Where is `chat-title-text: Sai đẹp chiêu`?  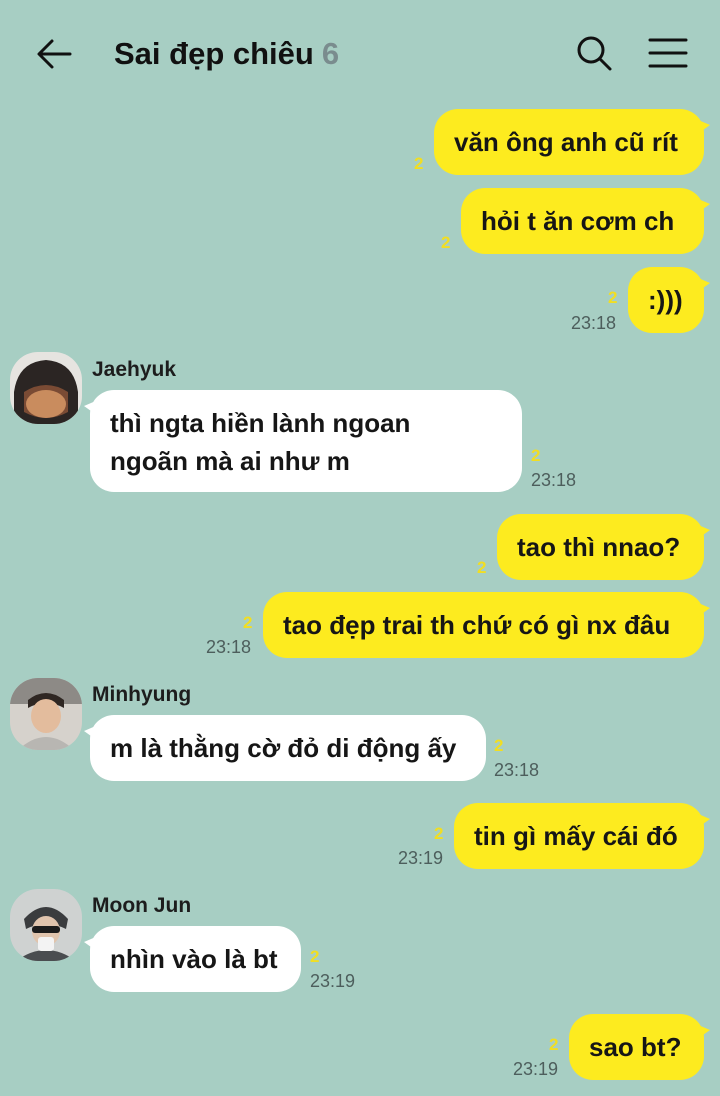 chat-title-text: Sai đẹp chiêu is located at coordinates (214, 53).